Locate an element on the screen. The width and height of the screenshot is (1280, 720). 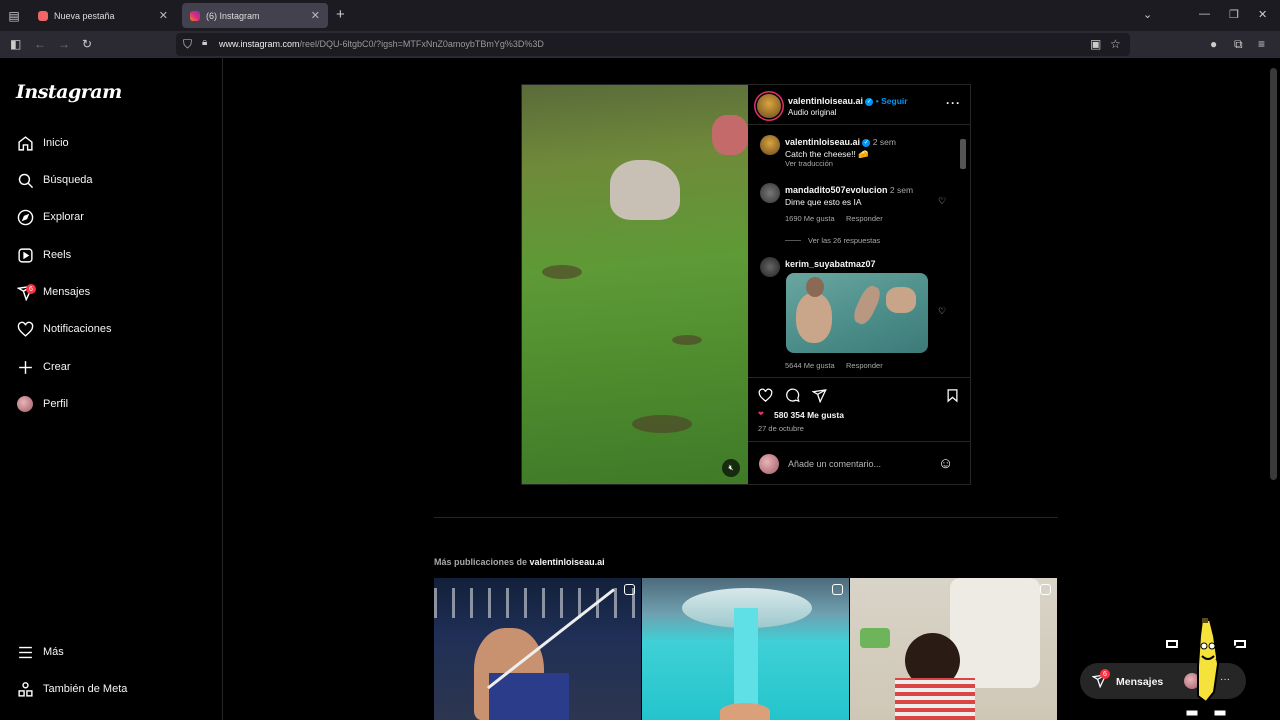
more-posts-grid is located at coordinates (746, 649).